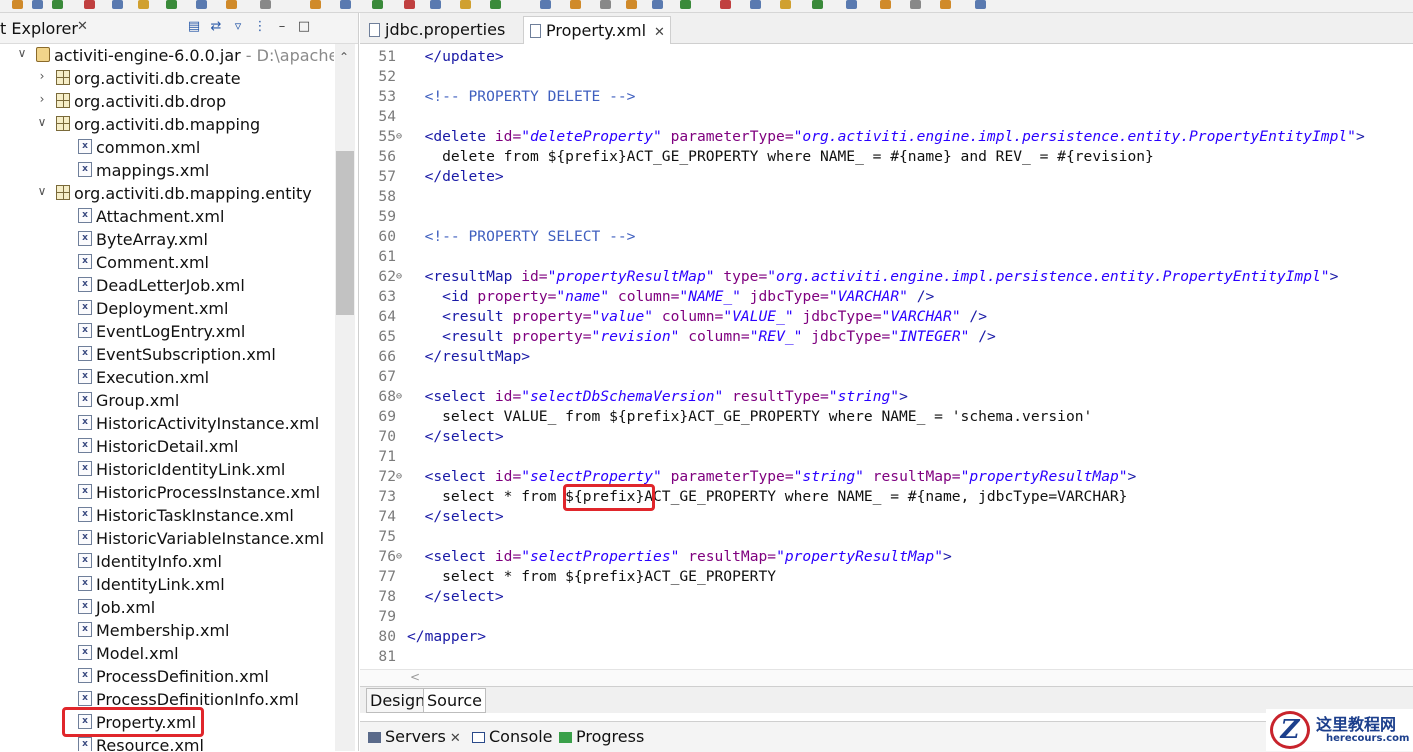 This screenshot has width=1413, height=752. What do you see at coordinates (167, 423) in the screenshot?
I see `tree-item: x HistoricActivityInstance.xml` at bounding box center [167, 423].